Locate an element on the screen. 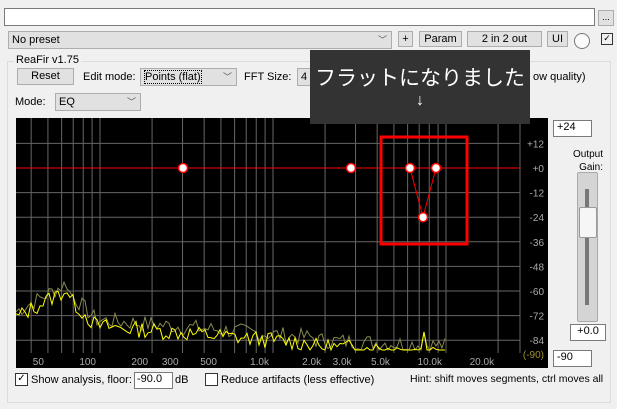  reduce-artifacts-checkbox is located at coordinates (211, 379).